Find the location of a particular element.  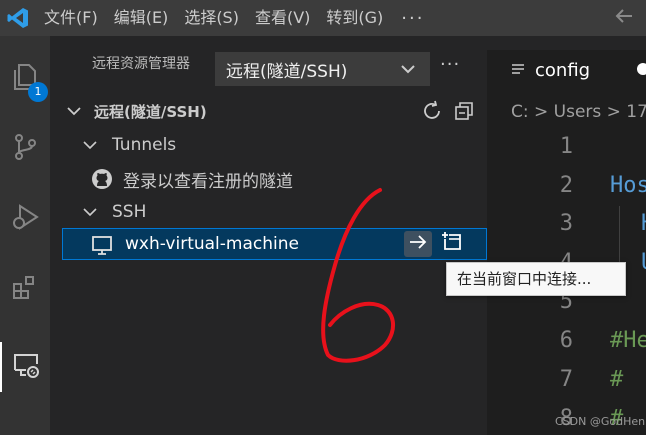

explorer-button: 1 is located at coordinates (25, 79).